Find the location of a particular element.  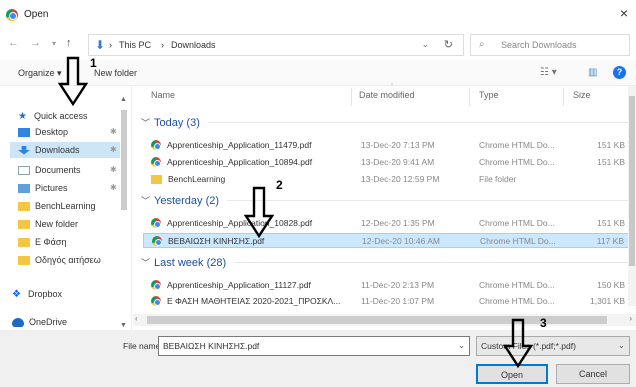

annotation-number-3: 3 is located at coordinates (543, 323).